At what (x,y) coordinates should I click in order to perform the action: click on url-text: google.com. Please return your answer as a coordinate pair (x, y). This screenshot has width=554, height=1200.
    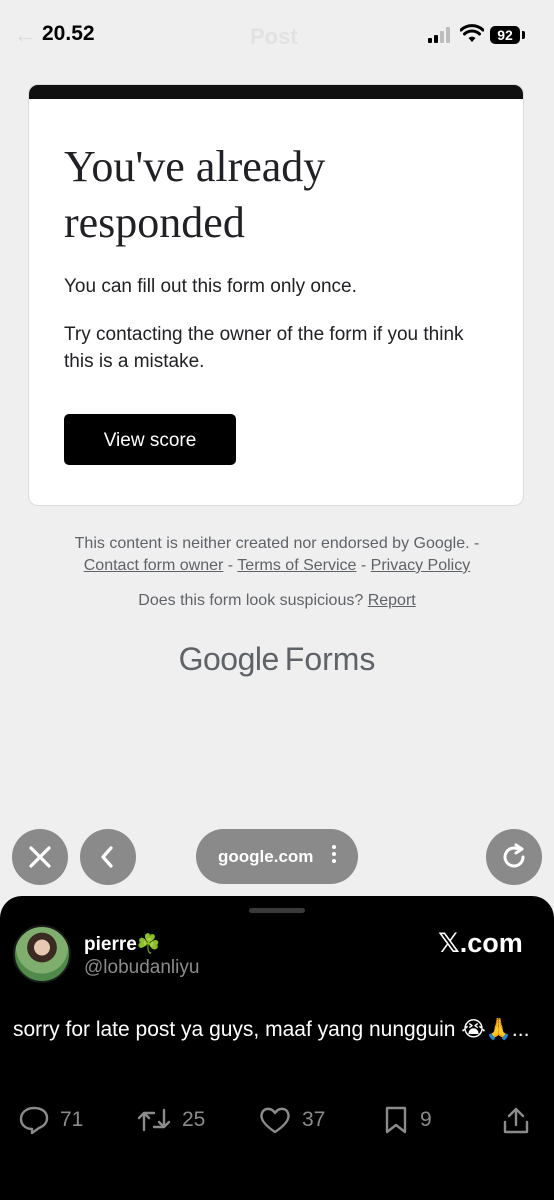
    Looking at the image, I should click on (266, 856).